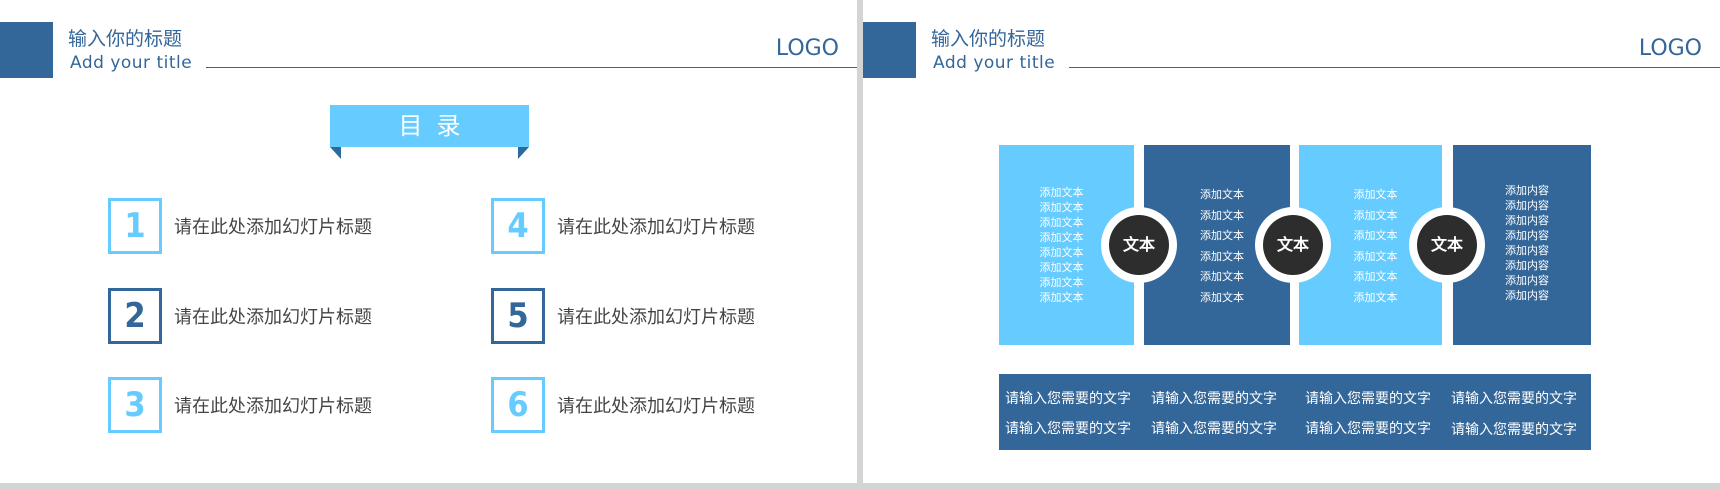 The image size is (1720, 490). I want to click on ribbon-fold-right, so click(523, 153).